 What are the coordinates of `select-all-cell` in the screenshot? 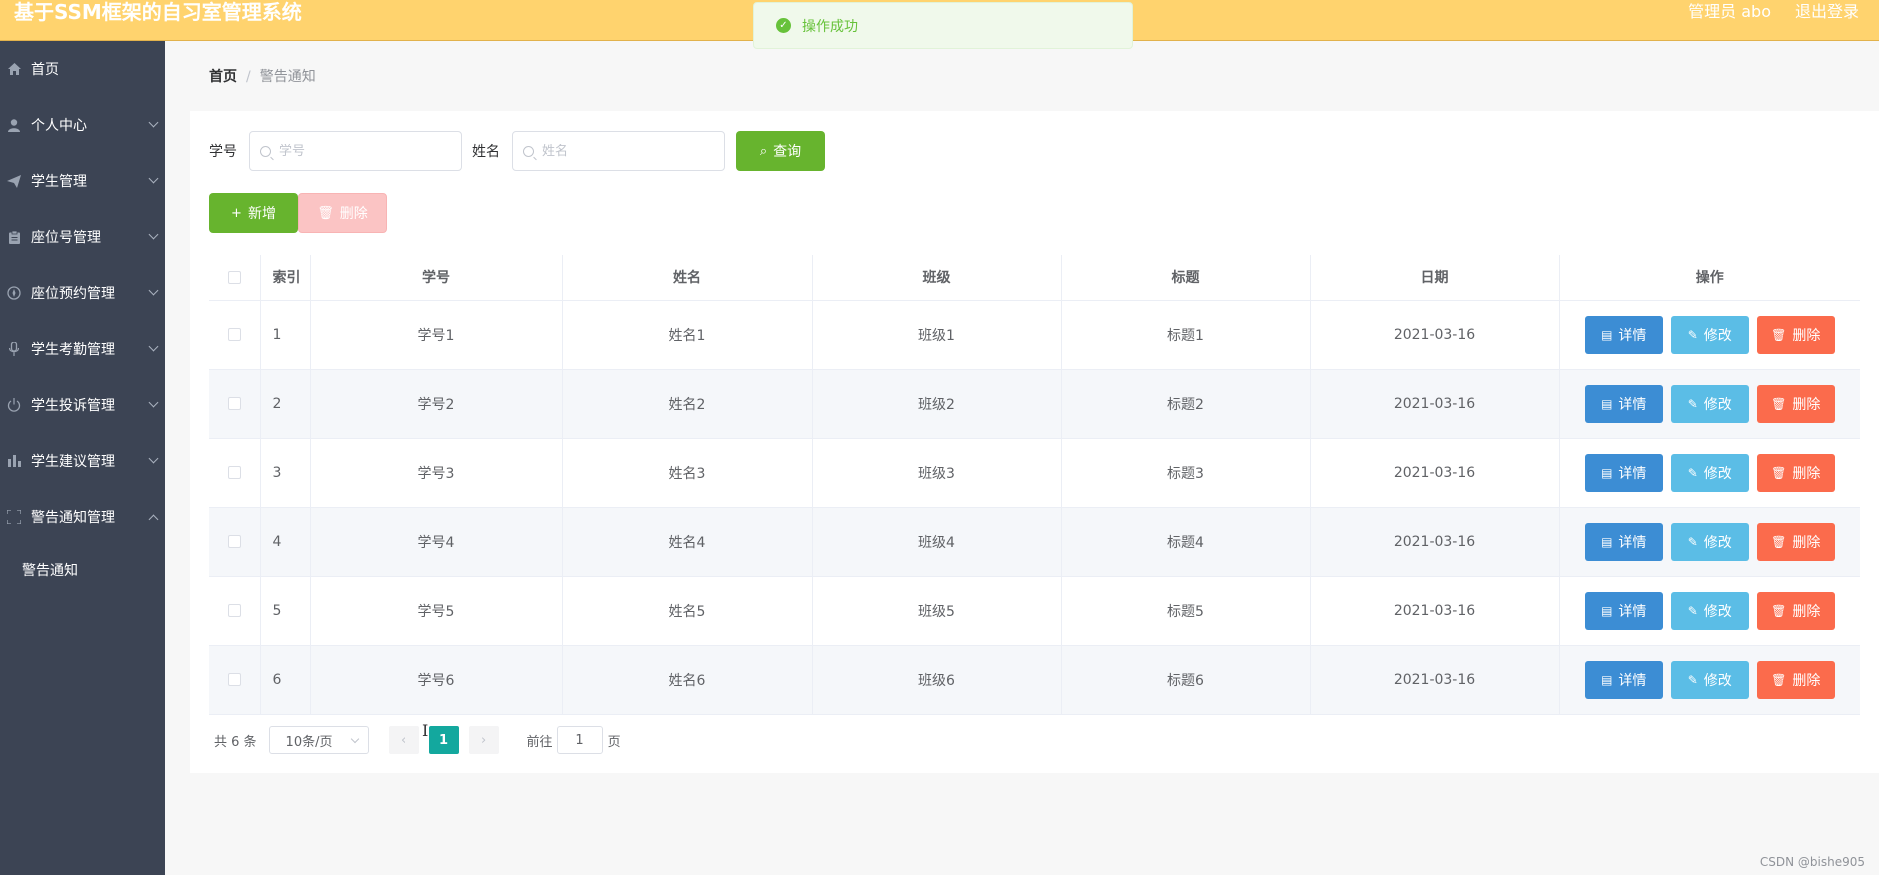 It's located at (235, 278).